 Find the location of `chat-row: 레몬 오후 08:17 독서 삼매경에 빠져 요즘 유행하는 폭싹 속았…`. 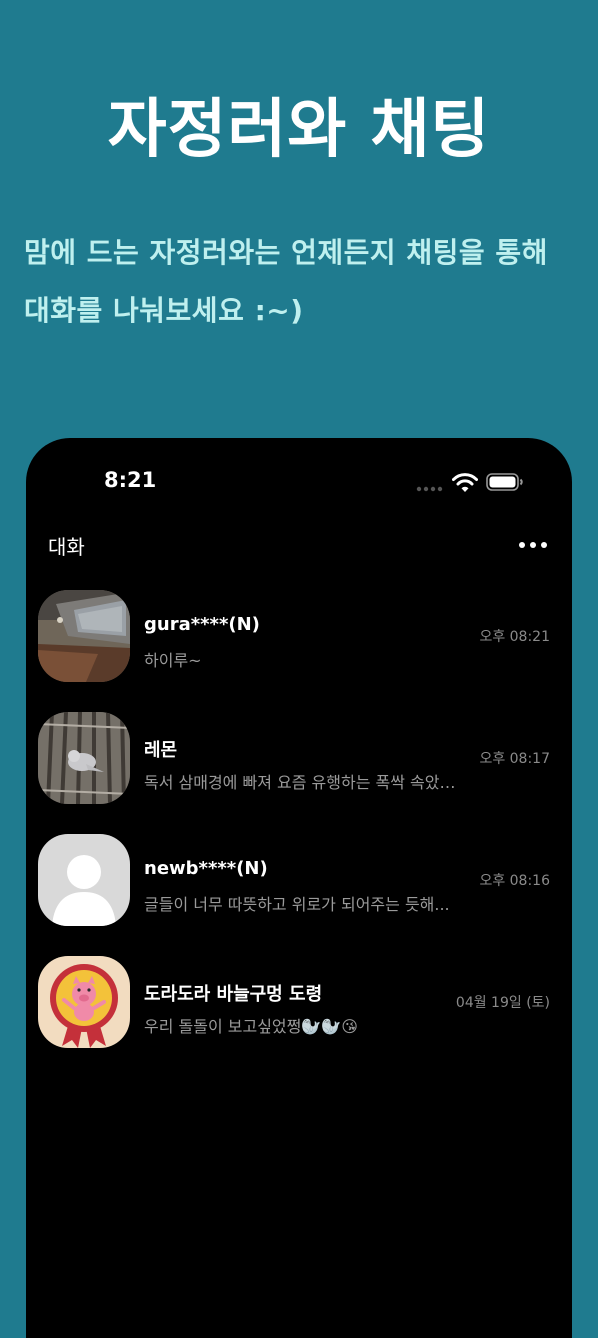

chat-row: 레몬 오후 08:17 독서 삼매경에 빠져 요즘 유행하는 폭싹 속았… is located at coordinates (299, 769).